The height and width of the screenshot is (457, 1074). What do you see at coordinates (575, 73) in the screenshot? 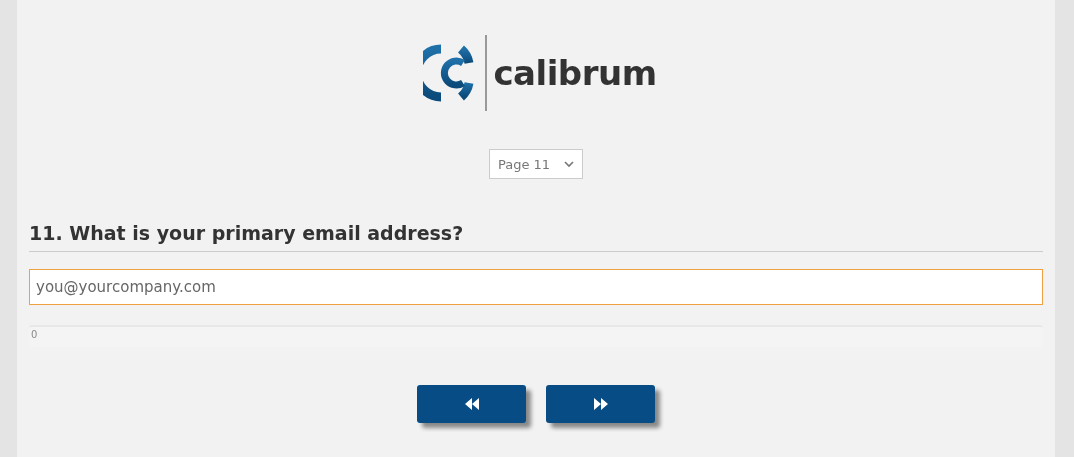
I see `logo-text: calibrum` at bounding box center [575, 73].